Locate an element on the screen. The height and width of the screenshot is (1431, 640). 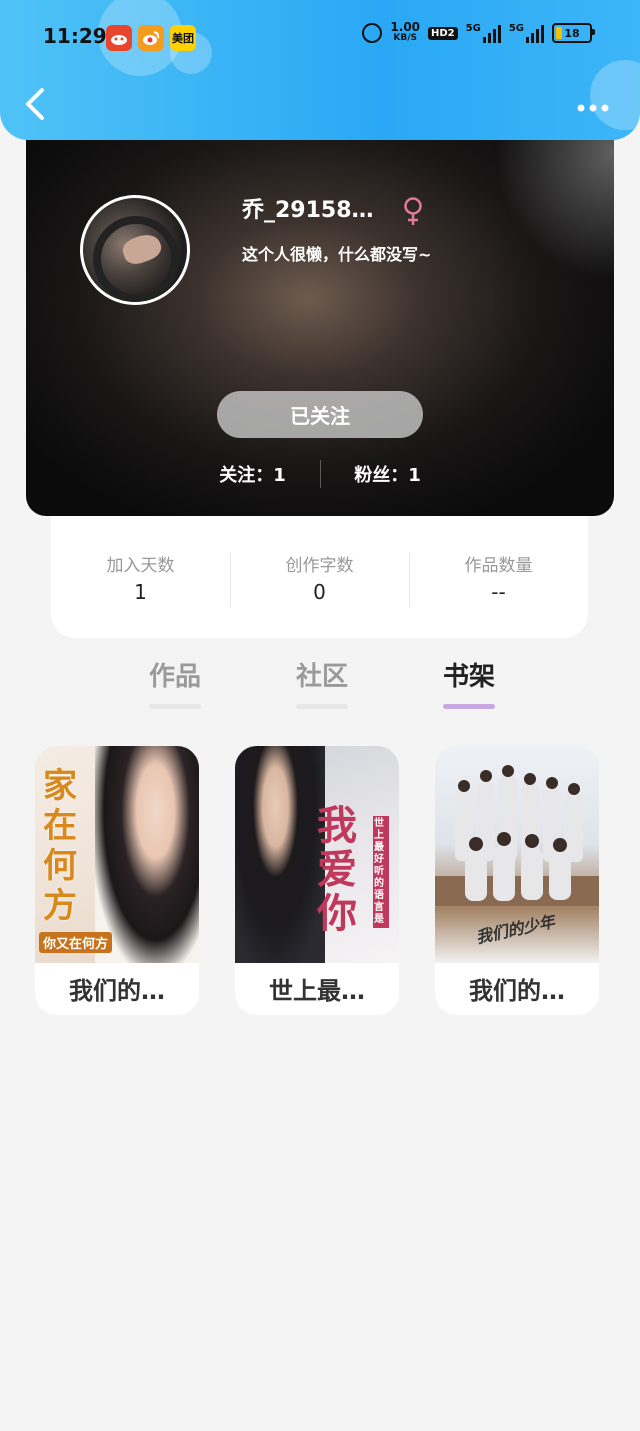
app-red-icon is located at coordinates (119, 38).